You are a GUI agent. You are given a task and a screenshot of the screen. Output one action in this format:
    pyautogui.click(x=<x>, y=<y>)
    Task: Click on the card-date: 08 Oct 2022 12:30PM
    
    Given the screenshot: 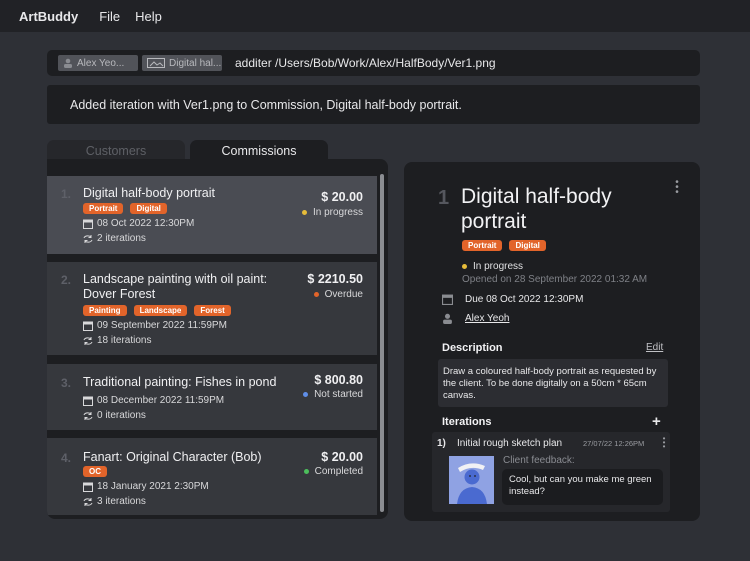 What is the action you would take?
    pyautogui.click(x=146, y=223)
    